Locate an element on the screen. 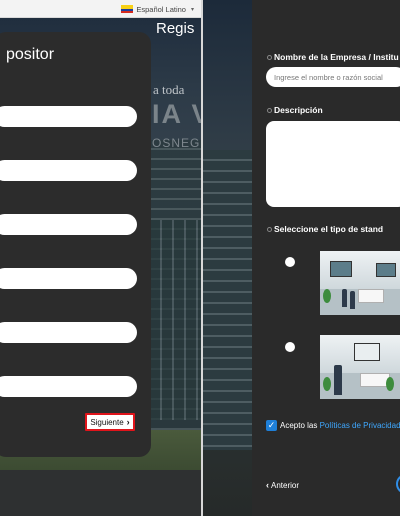  background-road is located at coordinates (100, 493).